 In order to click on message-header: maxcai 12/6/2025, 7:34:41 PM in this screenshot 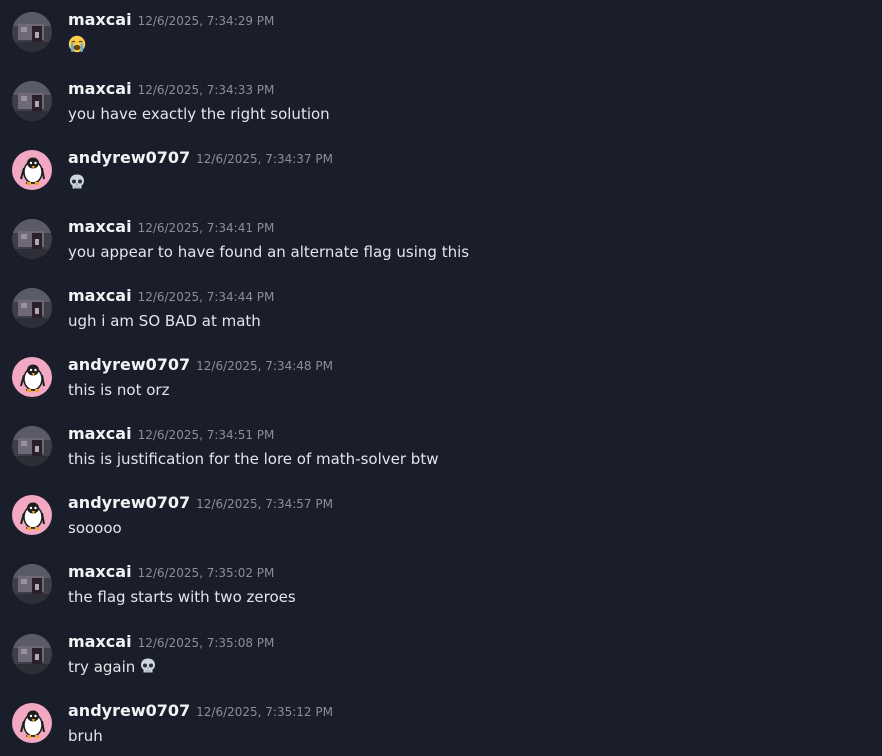, I will do `click(171, 227)`.